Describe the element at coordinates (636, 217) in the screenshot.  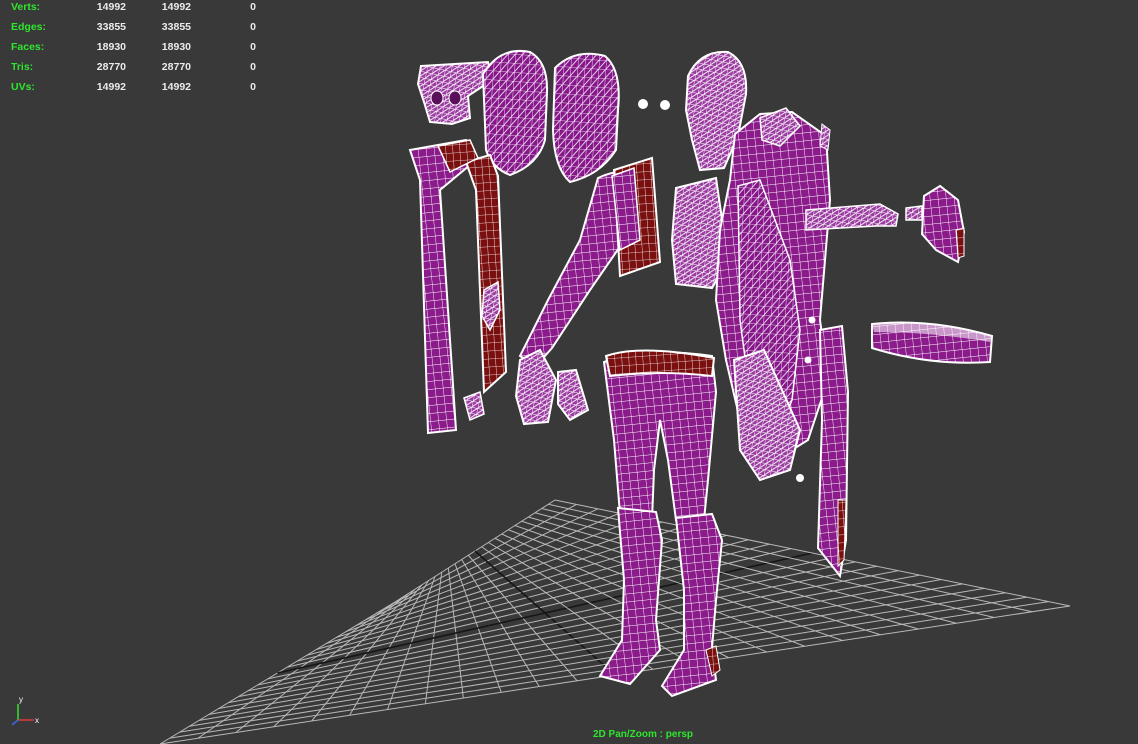
I see `collar-mesh` at that location.